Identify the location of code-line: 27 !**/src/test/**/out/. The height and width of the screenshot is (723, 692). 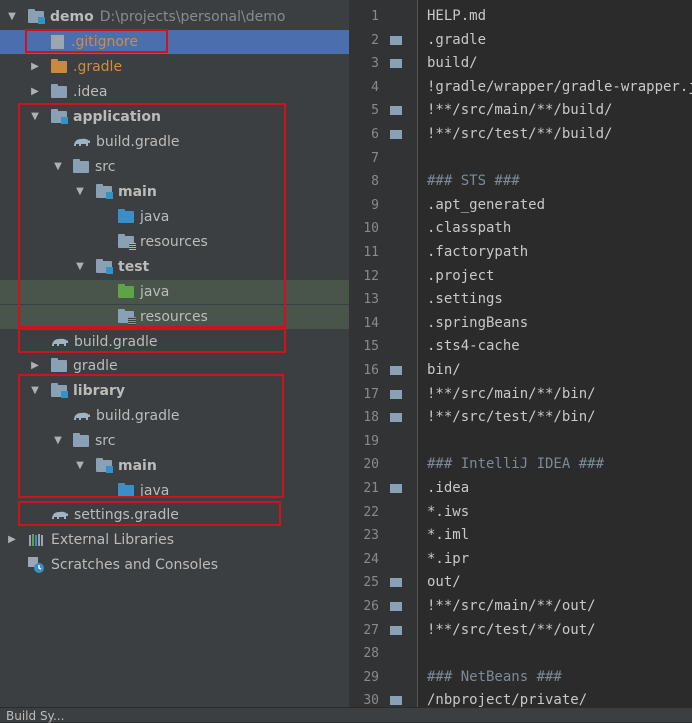
(520, 631).